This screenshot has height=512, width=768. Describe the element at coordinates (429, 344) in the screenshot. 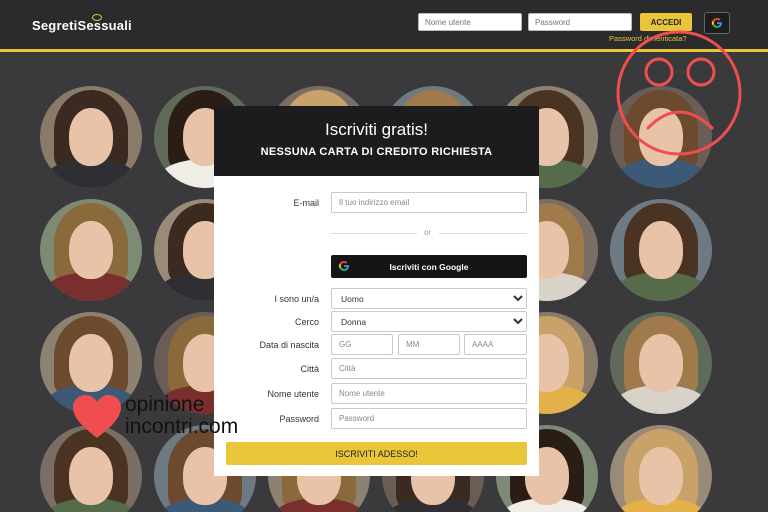

I see `dob-month-field` at that location.